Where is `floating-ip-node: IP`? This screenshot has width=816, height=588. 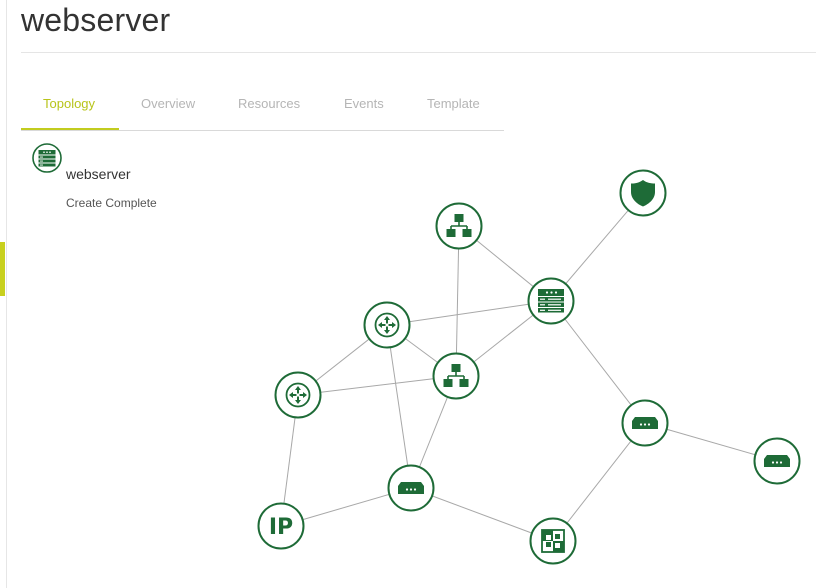 floating-ip-node: IP is located at coordinates (281, 526).